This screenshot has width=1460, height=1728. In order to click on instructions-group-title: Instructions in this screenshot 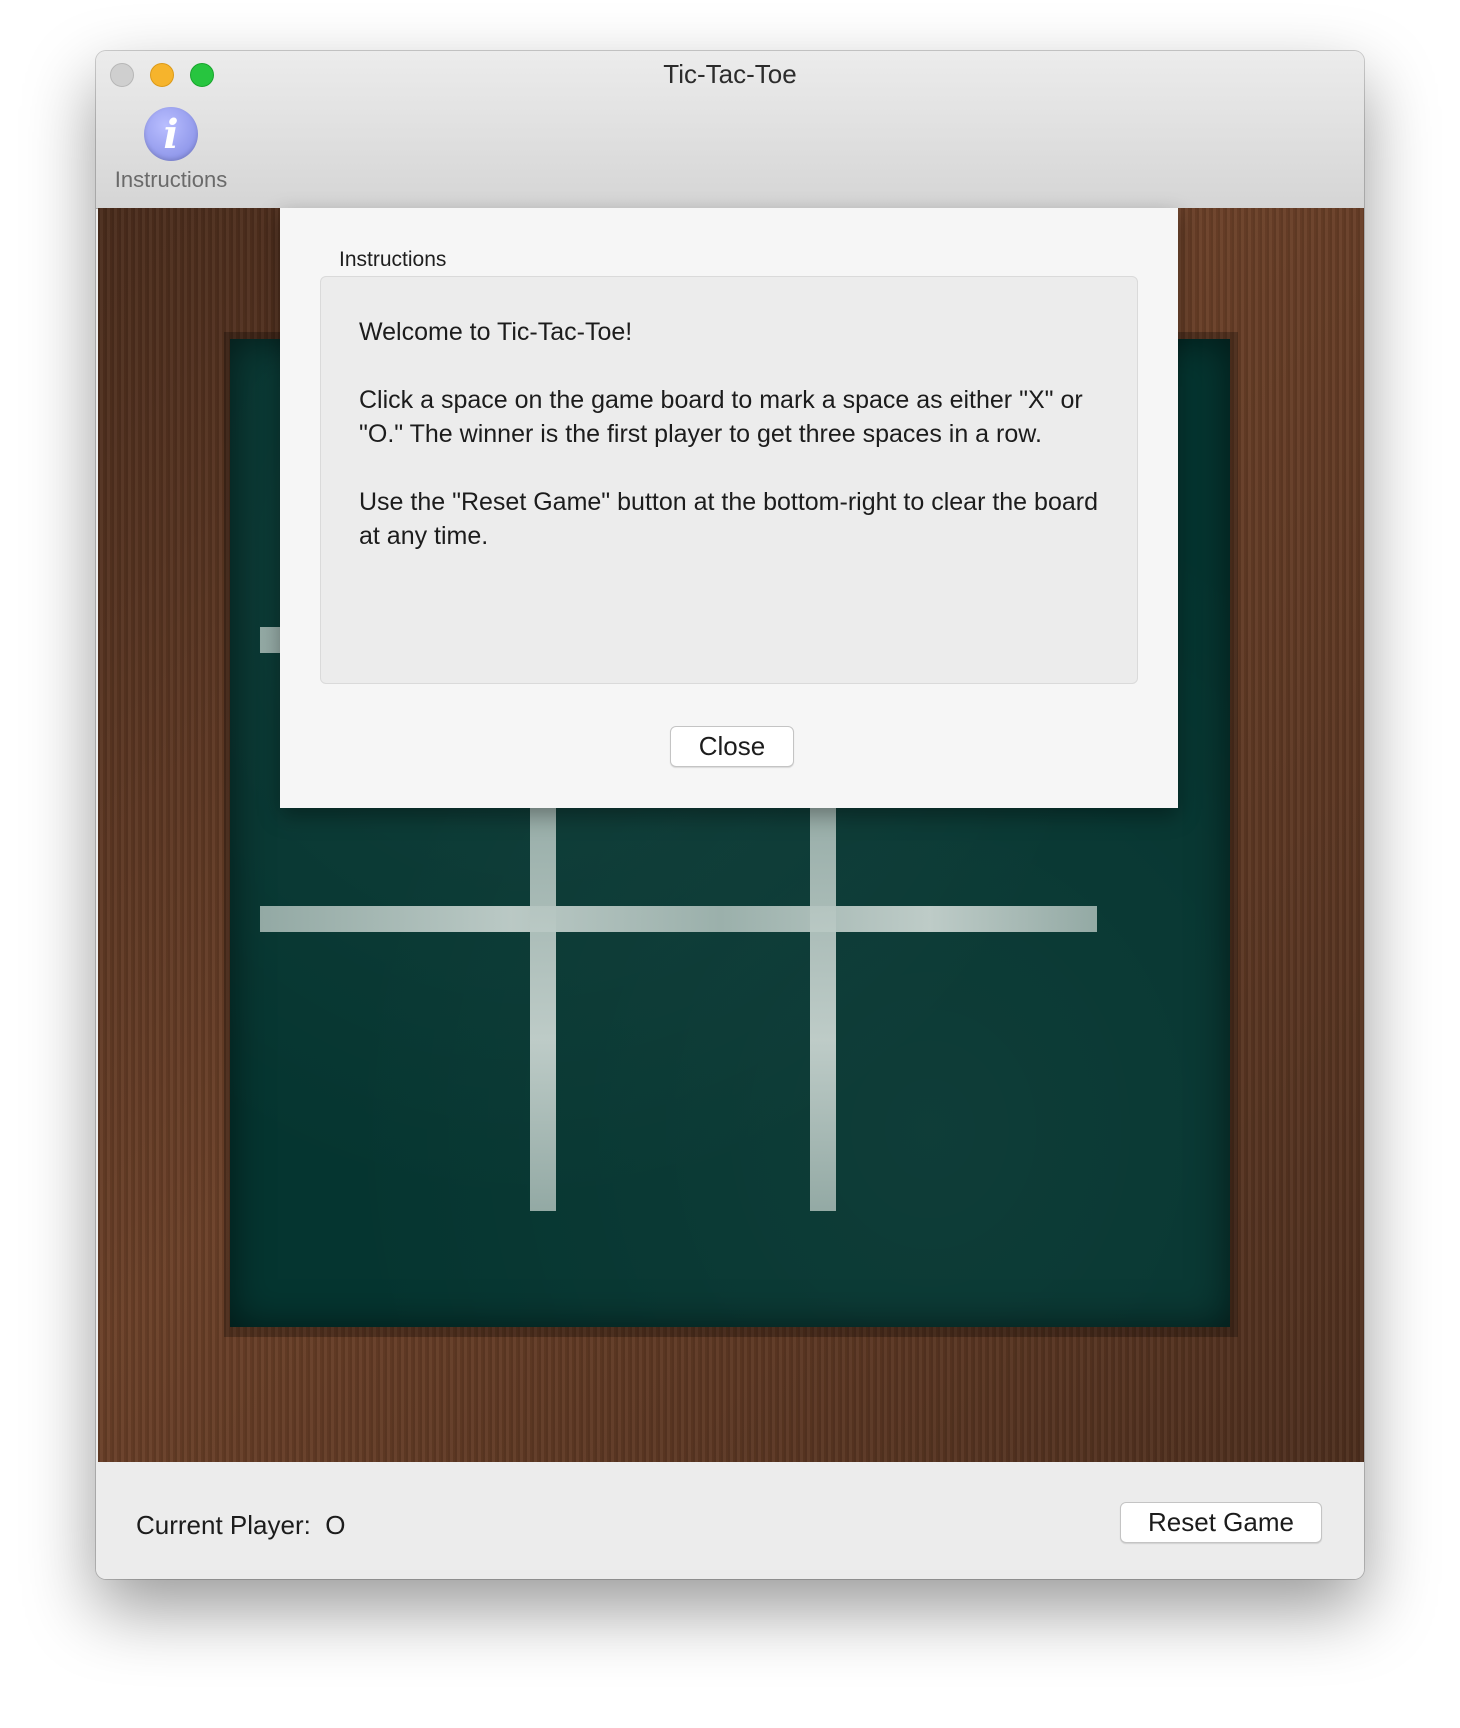, I will do `click(393, 259)`.